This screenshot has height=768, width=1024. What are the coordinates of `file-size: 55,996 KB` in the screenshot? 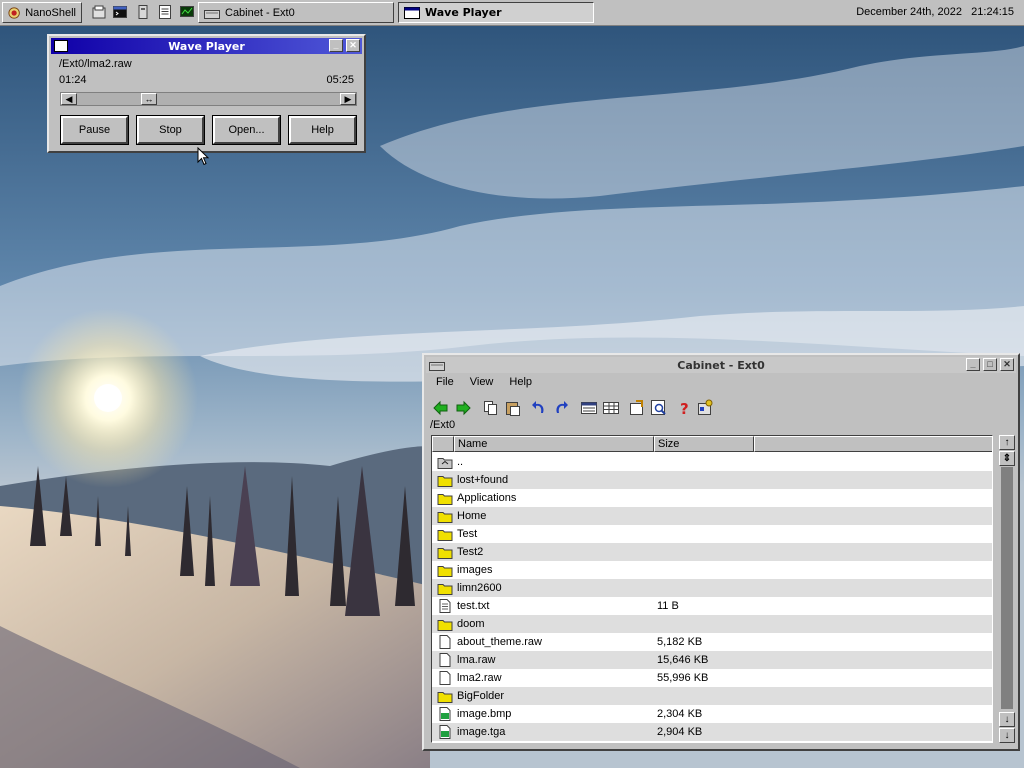 It's located at (683, 678).